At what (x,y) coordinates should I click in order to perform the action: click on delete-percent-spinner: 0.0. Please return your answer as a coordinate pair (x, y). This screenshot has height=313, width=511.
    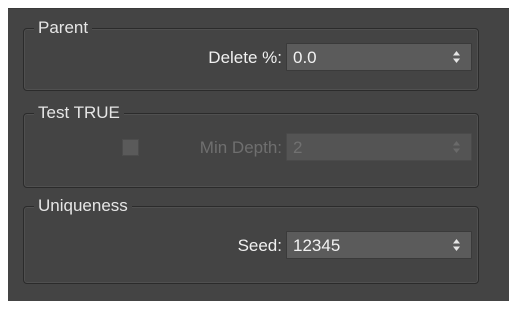
    Looking at the image, I should click on (379, 57).